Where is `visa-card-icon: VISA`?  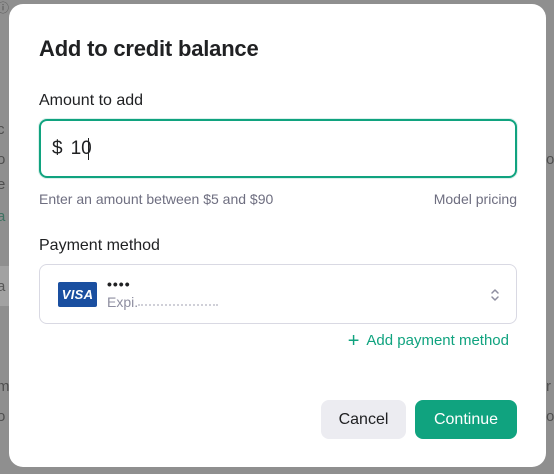 visa-card-icon: VISA is located at coordinates (77, 294).